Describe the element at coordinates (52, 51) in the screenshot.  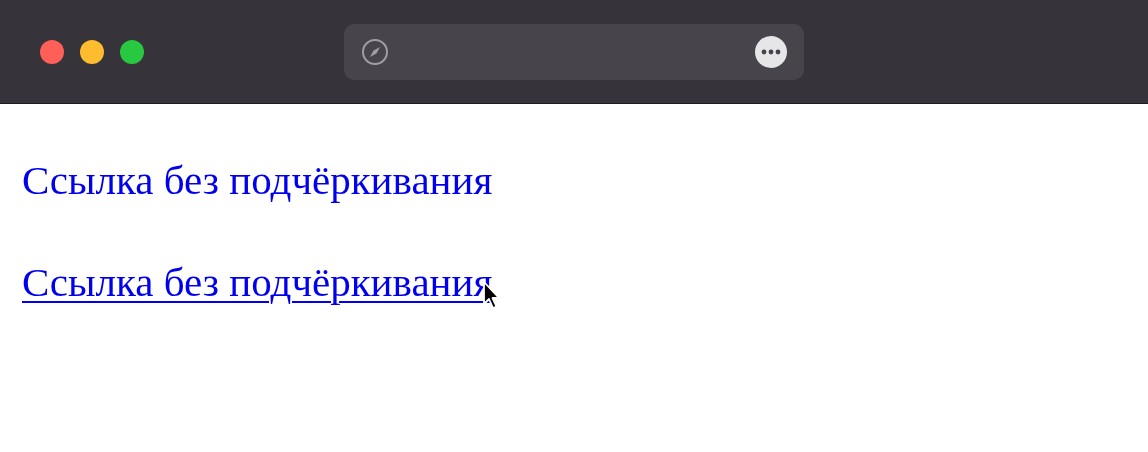
I see `close-button` at that location.